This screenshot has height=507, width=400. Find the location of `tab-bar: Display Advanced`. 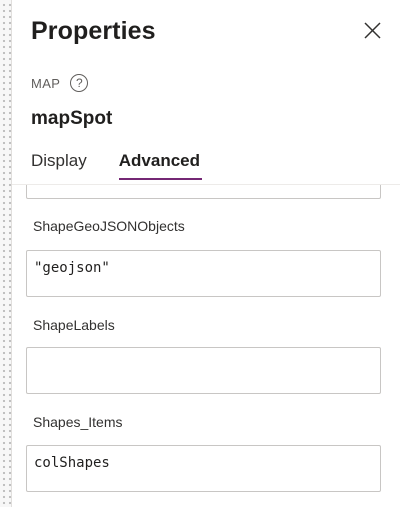

tab-bar: Display Advanced is located at coordinates (131, 165).